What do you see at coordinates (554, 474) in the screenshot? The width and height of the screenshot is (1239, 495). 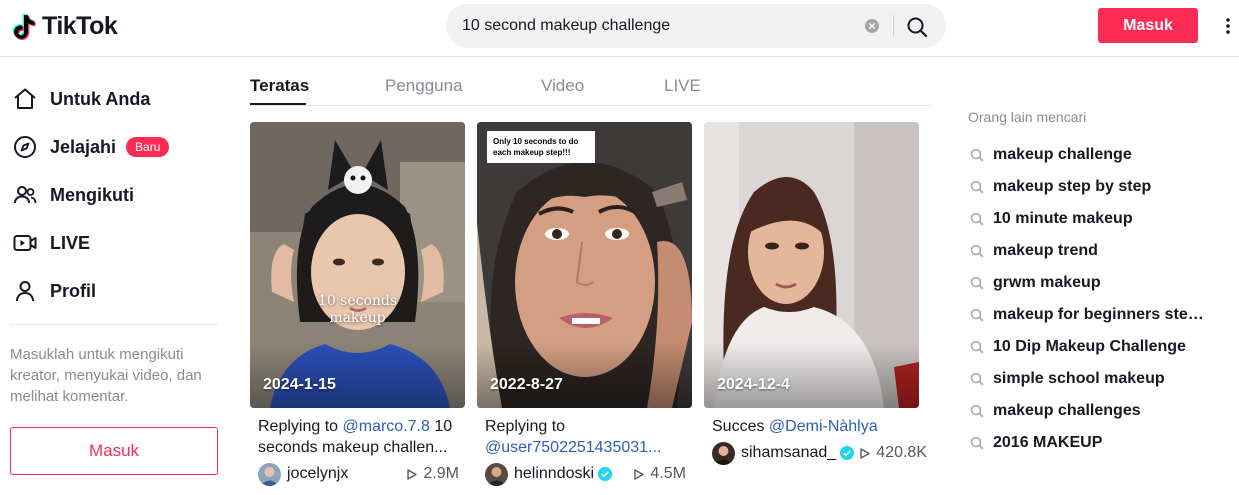 I see `creator-username: helinndoski` at bounding box center [554, 474].